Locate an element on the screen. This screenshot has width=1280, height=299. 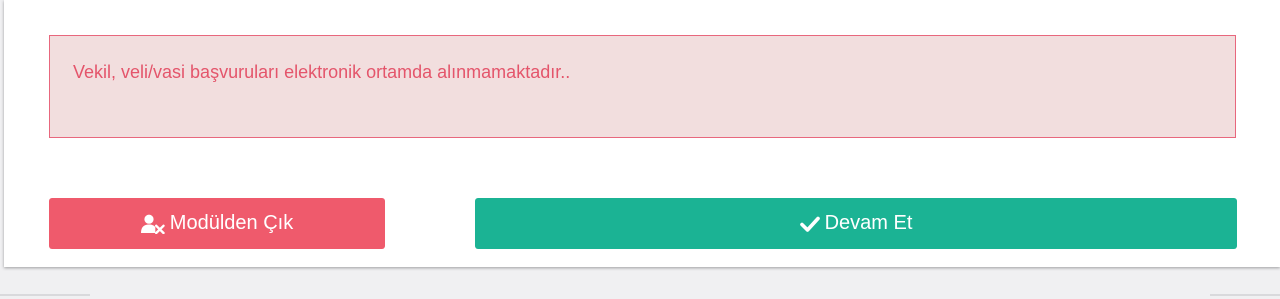
user-times-icon is located at coordinates (152, 224).